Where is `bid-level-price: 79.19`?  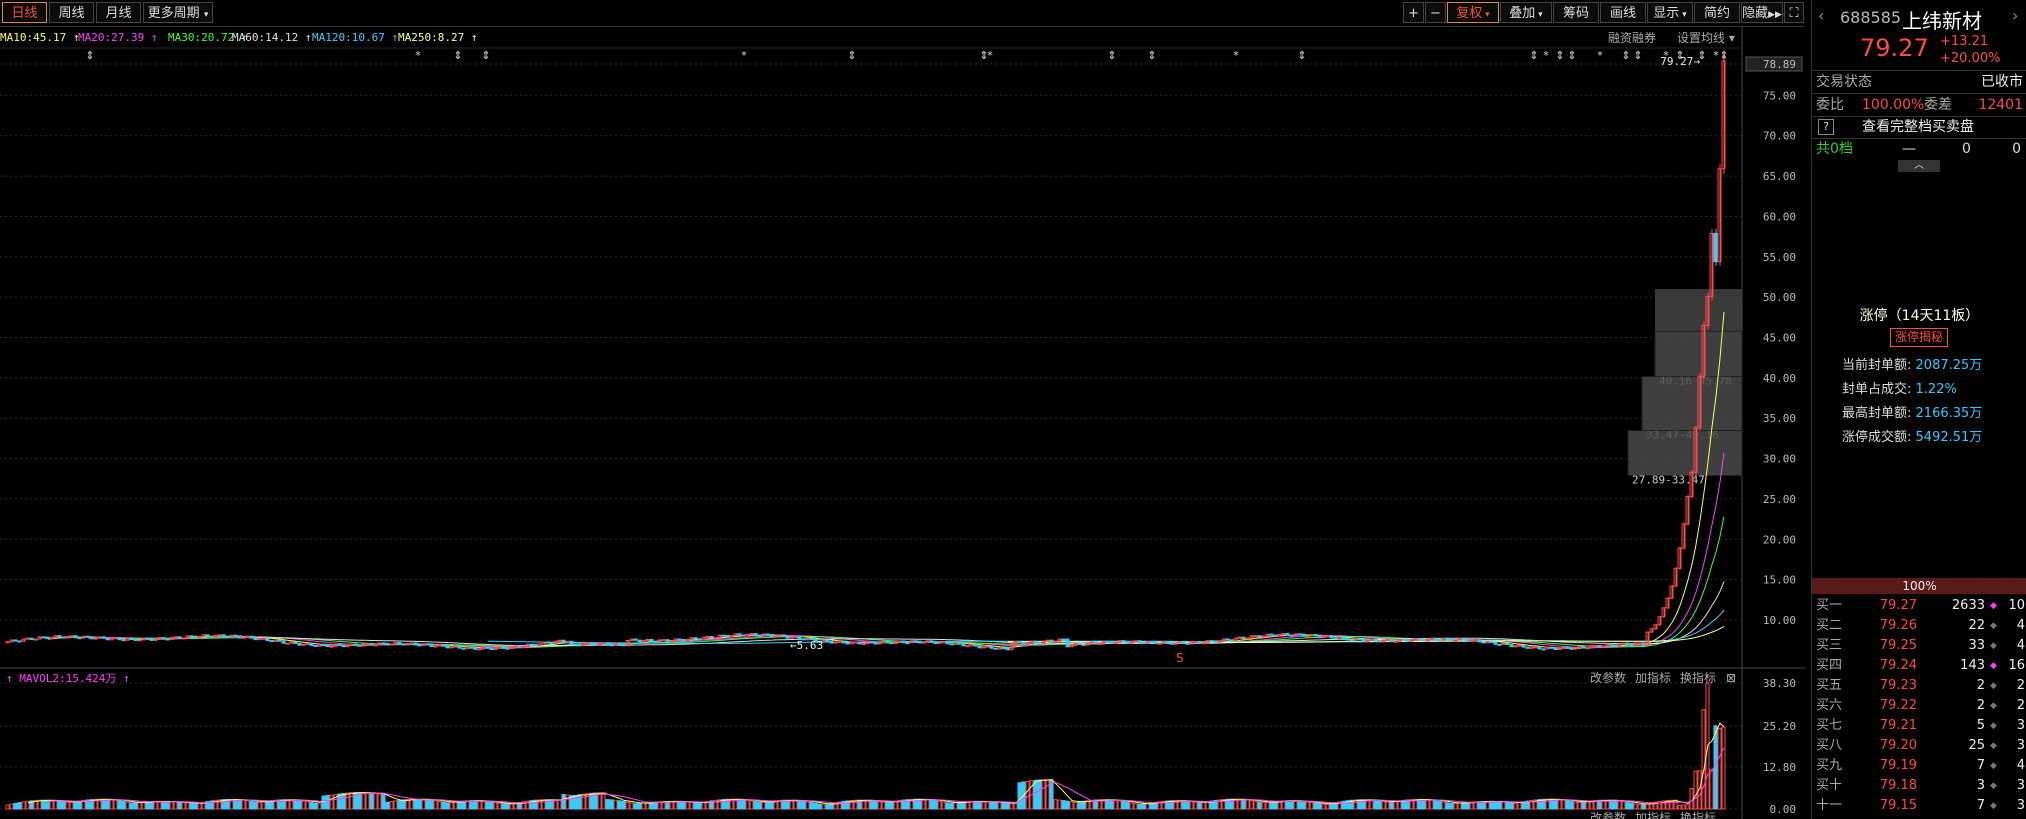 bid-level-price: 79.19 is located at coordinates (1898, 765).